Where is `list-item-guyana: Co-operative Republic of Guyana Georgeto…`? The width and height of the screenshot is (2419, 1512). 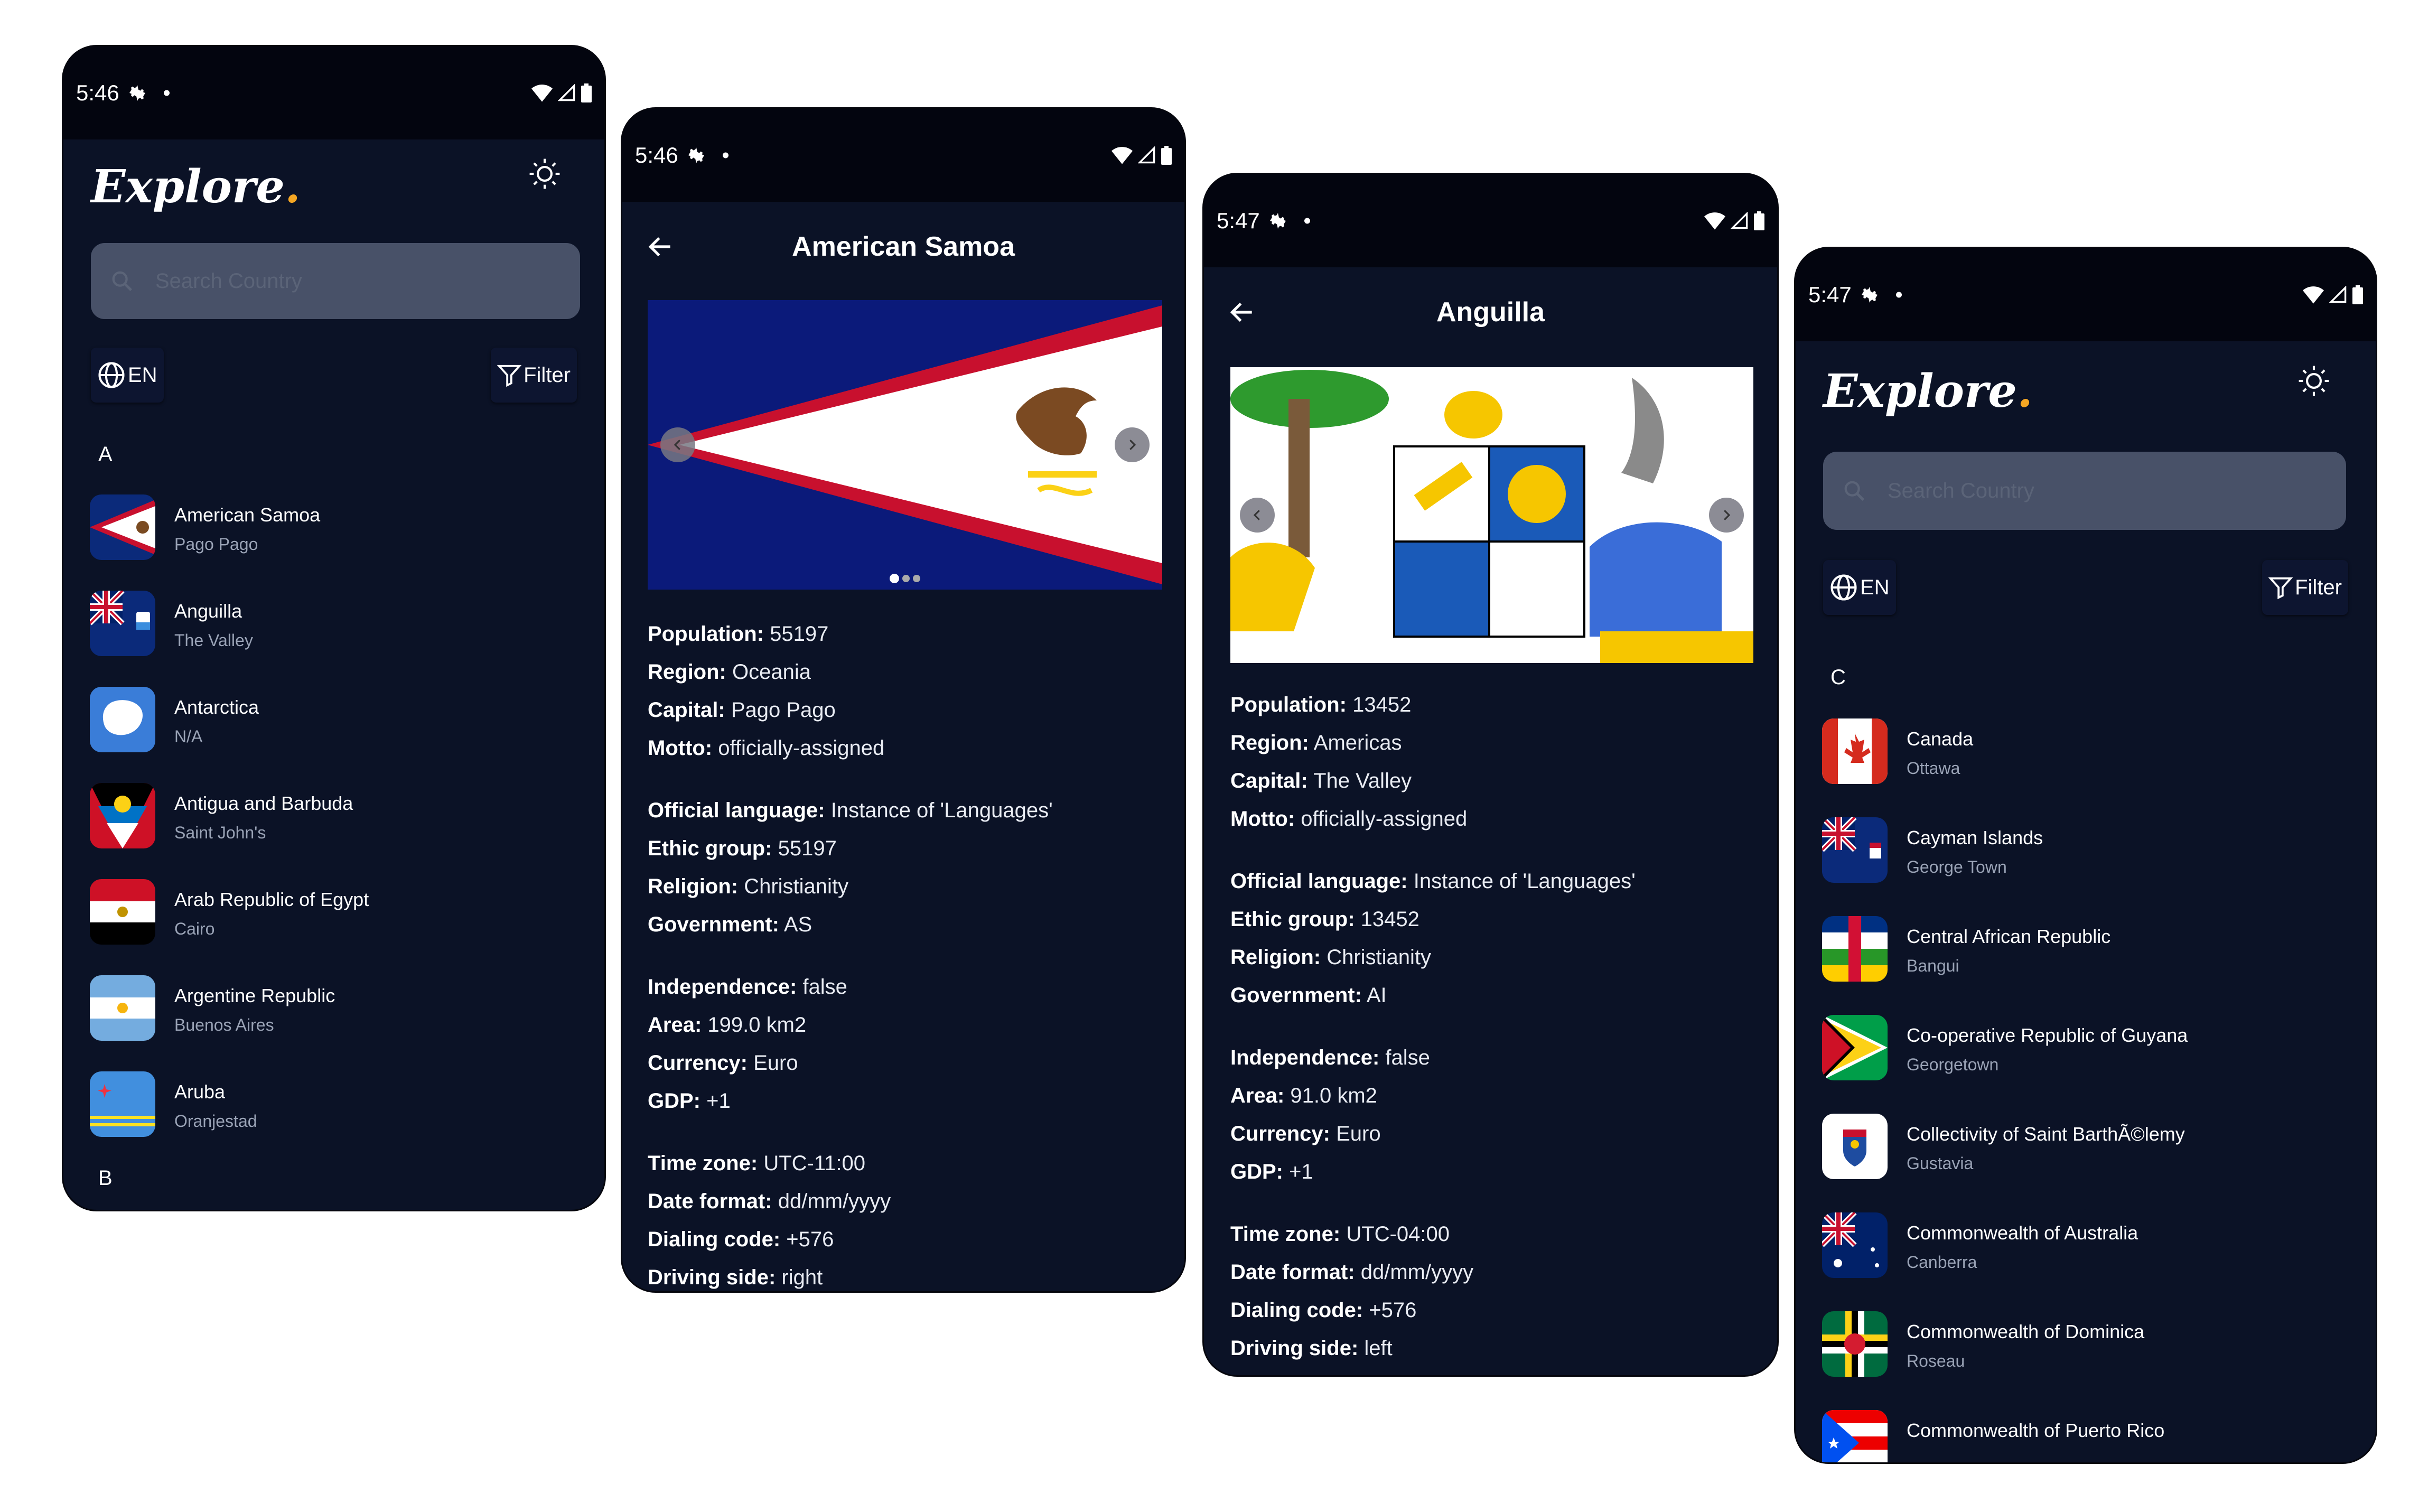 list-item-guyana: Co-operative Republic of Guyana Georgeto… is located at coordinates (2083, 1049).